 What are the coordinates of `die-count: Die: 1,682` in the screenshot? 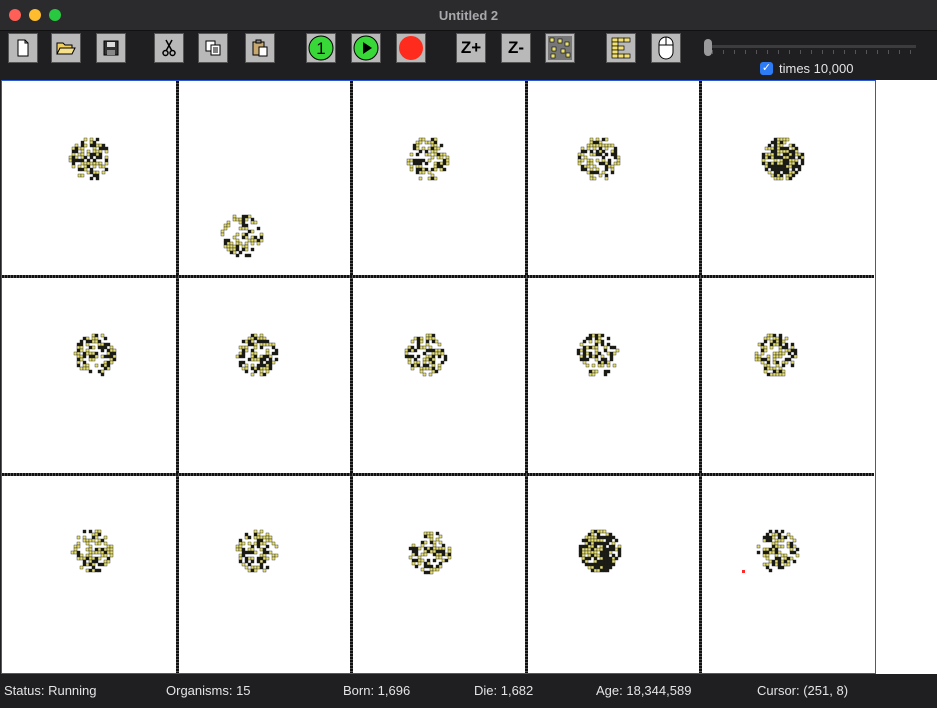 It's located at (504, 690).